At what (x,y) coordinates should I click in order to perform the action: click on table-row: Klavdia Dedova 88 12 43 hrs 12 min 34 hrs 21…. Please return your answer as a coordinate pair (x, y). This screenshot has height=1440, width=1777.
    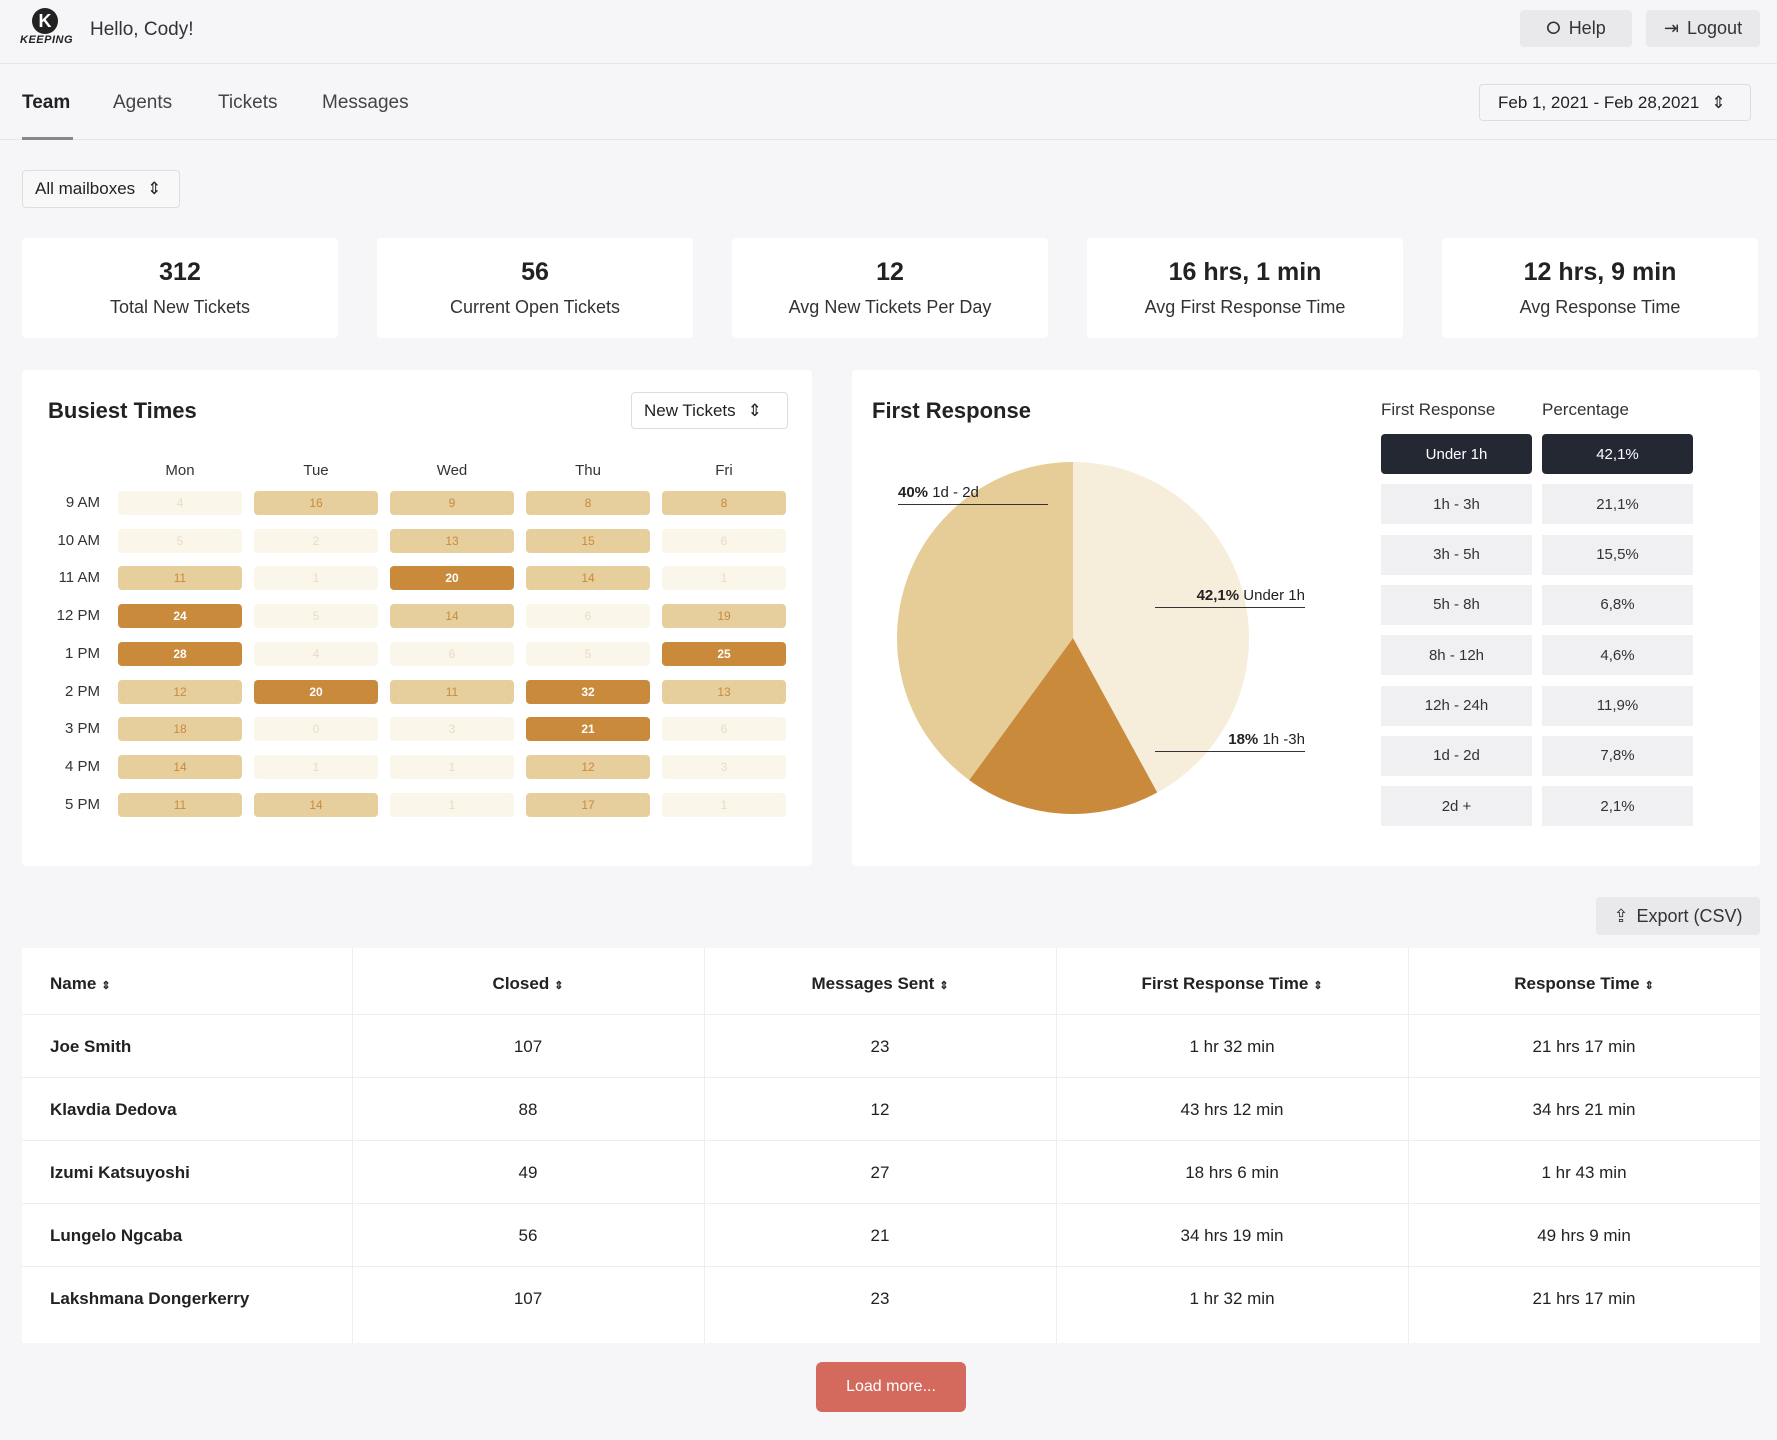
    Looking at the image, I should click on (891, 1108).